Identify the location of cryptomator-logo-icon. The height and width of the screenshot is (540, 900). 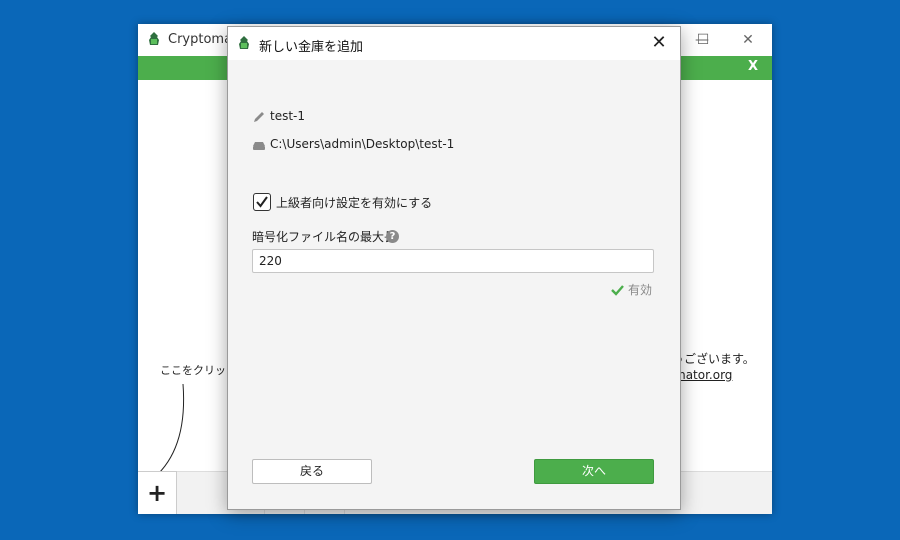
(244, 42).